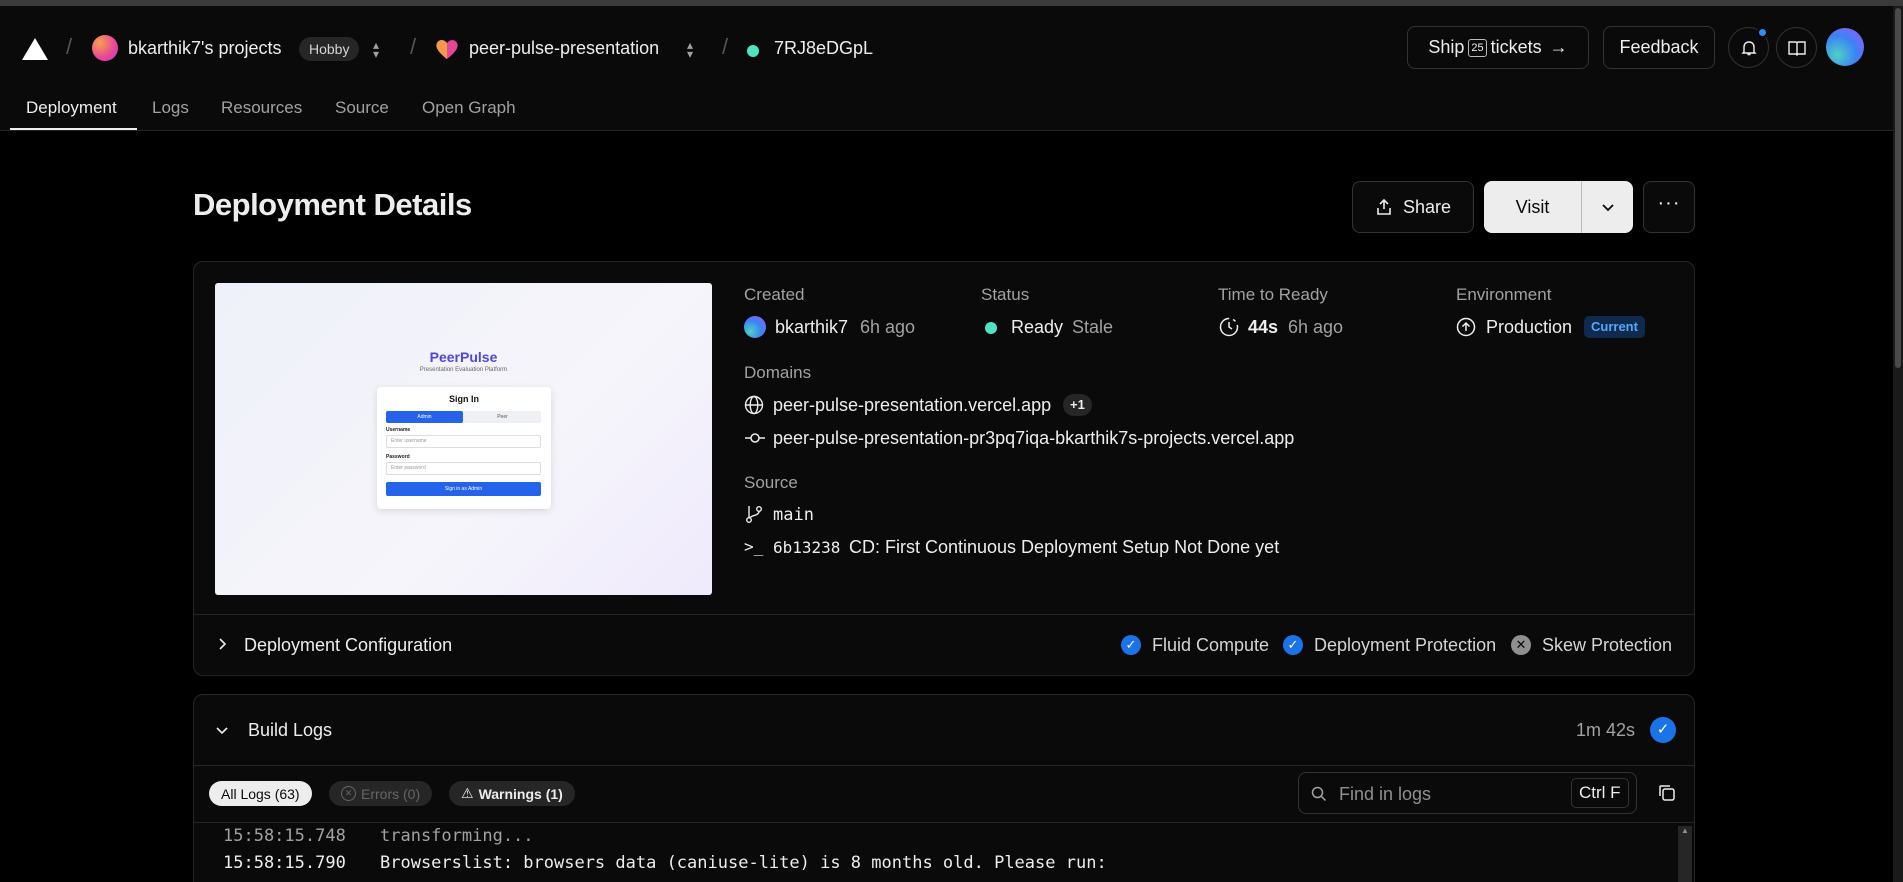  What do you see at coordinates (463, 468) in the screenshot?
I see `preview-password-input: Enter password` at bounding box center [463, 468].